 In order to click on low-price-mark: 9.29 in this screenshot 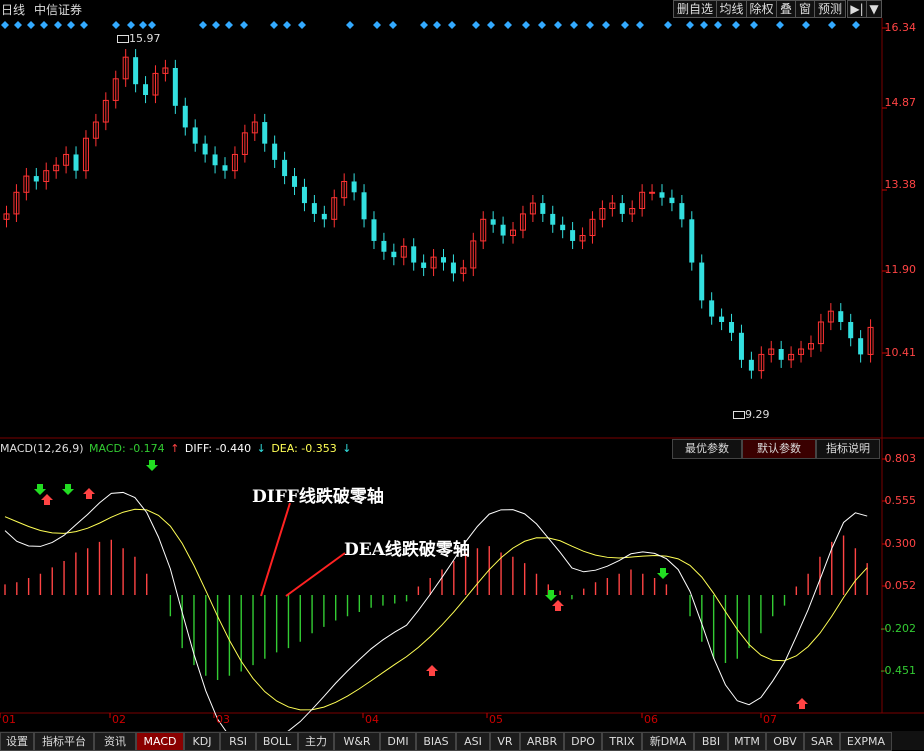, I will do `click(751, 414)`.